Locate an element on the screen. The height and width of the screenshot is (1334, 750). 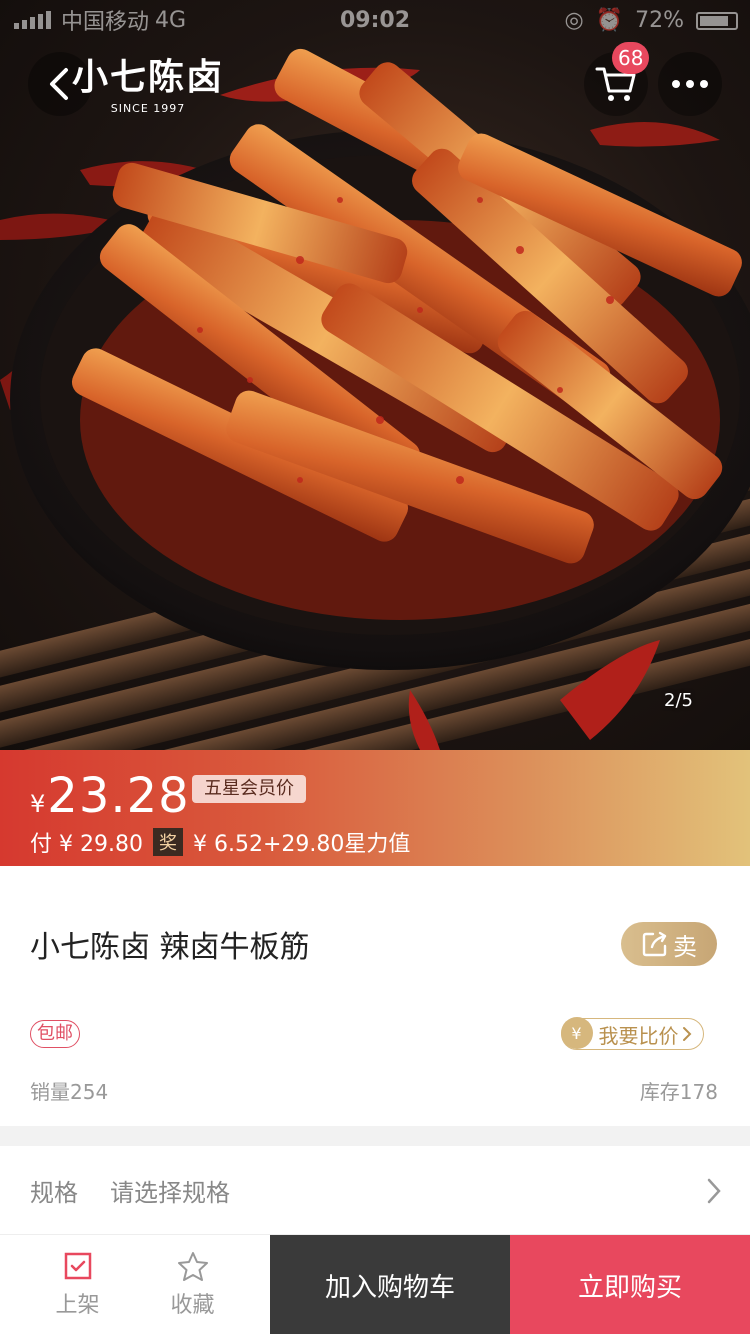
logo-text: 小七陈卤 is located at coordinates (148, 77).